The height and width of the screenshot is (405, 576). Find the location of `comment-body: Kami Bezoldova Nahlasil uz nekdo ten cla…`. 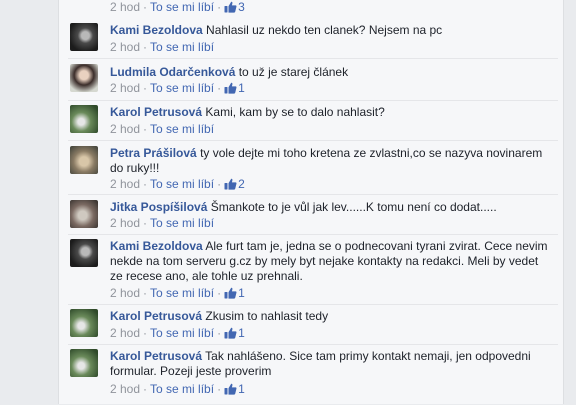

comment-body: Kami Bezoldova Nahlasil uz nekdo ten cla… is located at coordinates (330, 30).